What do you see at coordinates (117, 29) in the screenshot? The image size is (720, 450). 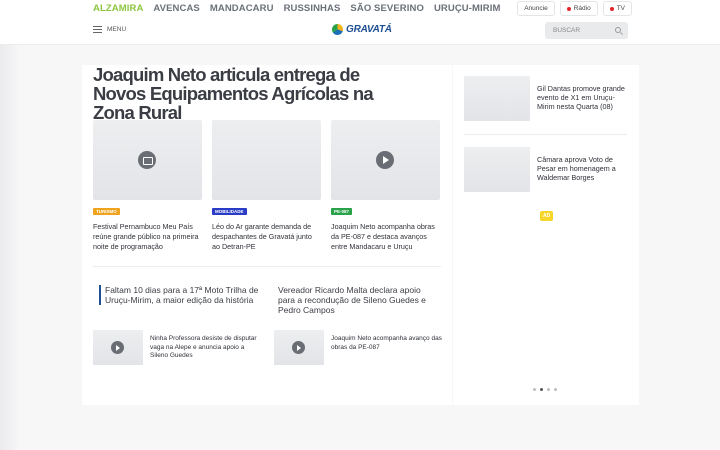 I see `menu-label: MENU` at bounding box center [117, 29].